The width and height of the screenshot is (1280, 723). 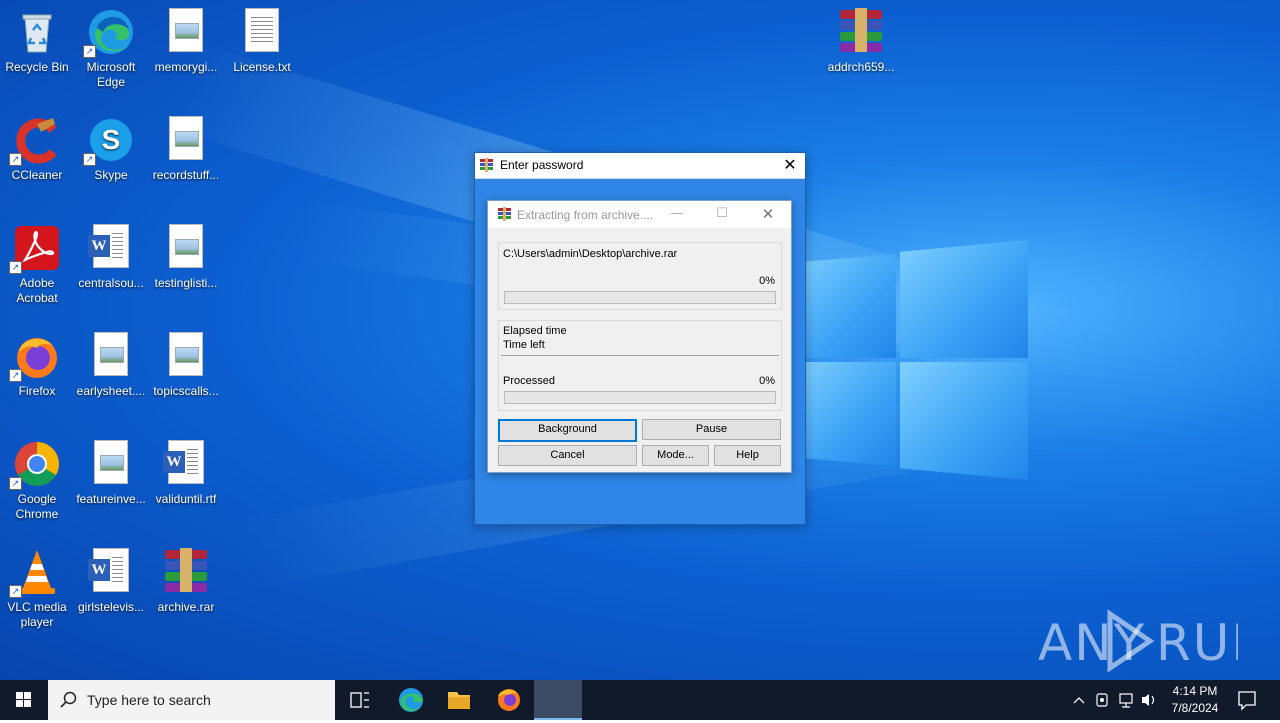 I want to click on minimize-button: —, so click(x=677, y=214).